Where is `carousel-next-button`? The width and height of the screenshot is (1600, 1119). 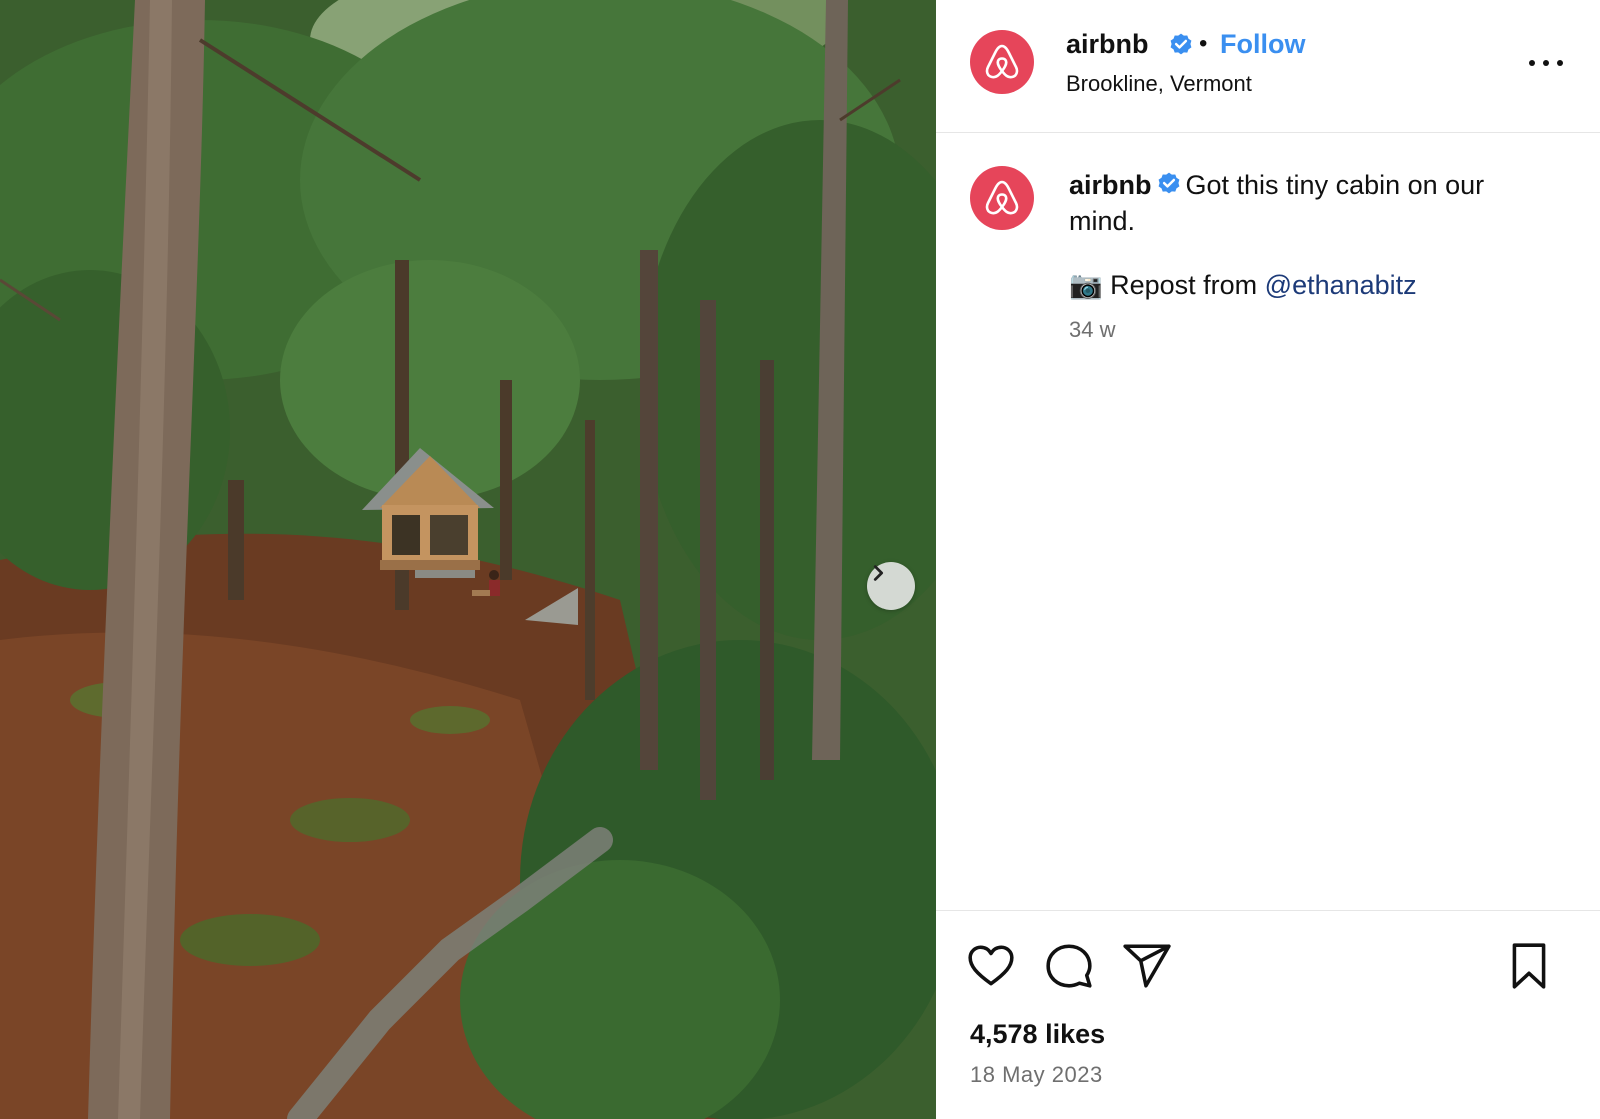 carousel-next-button is located at coordinates (891, 586).